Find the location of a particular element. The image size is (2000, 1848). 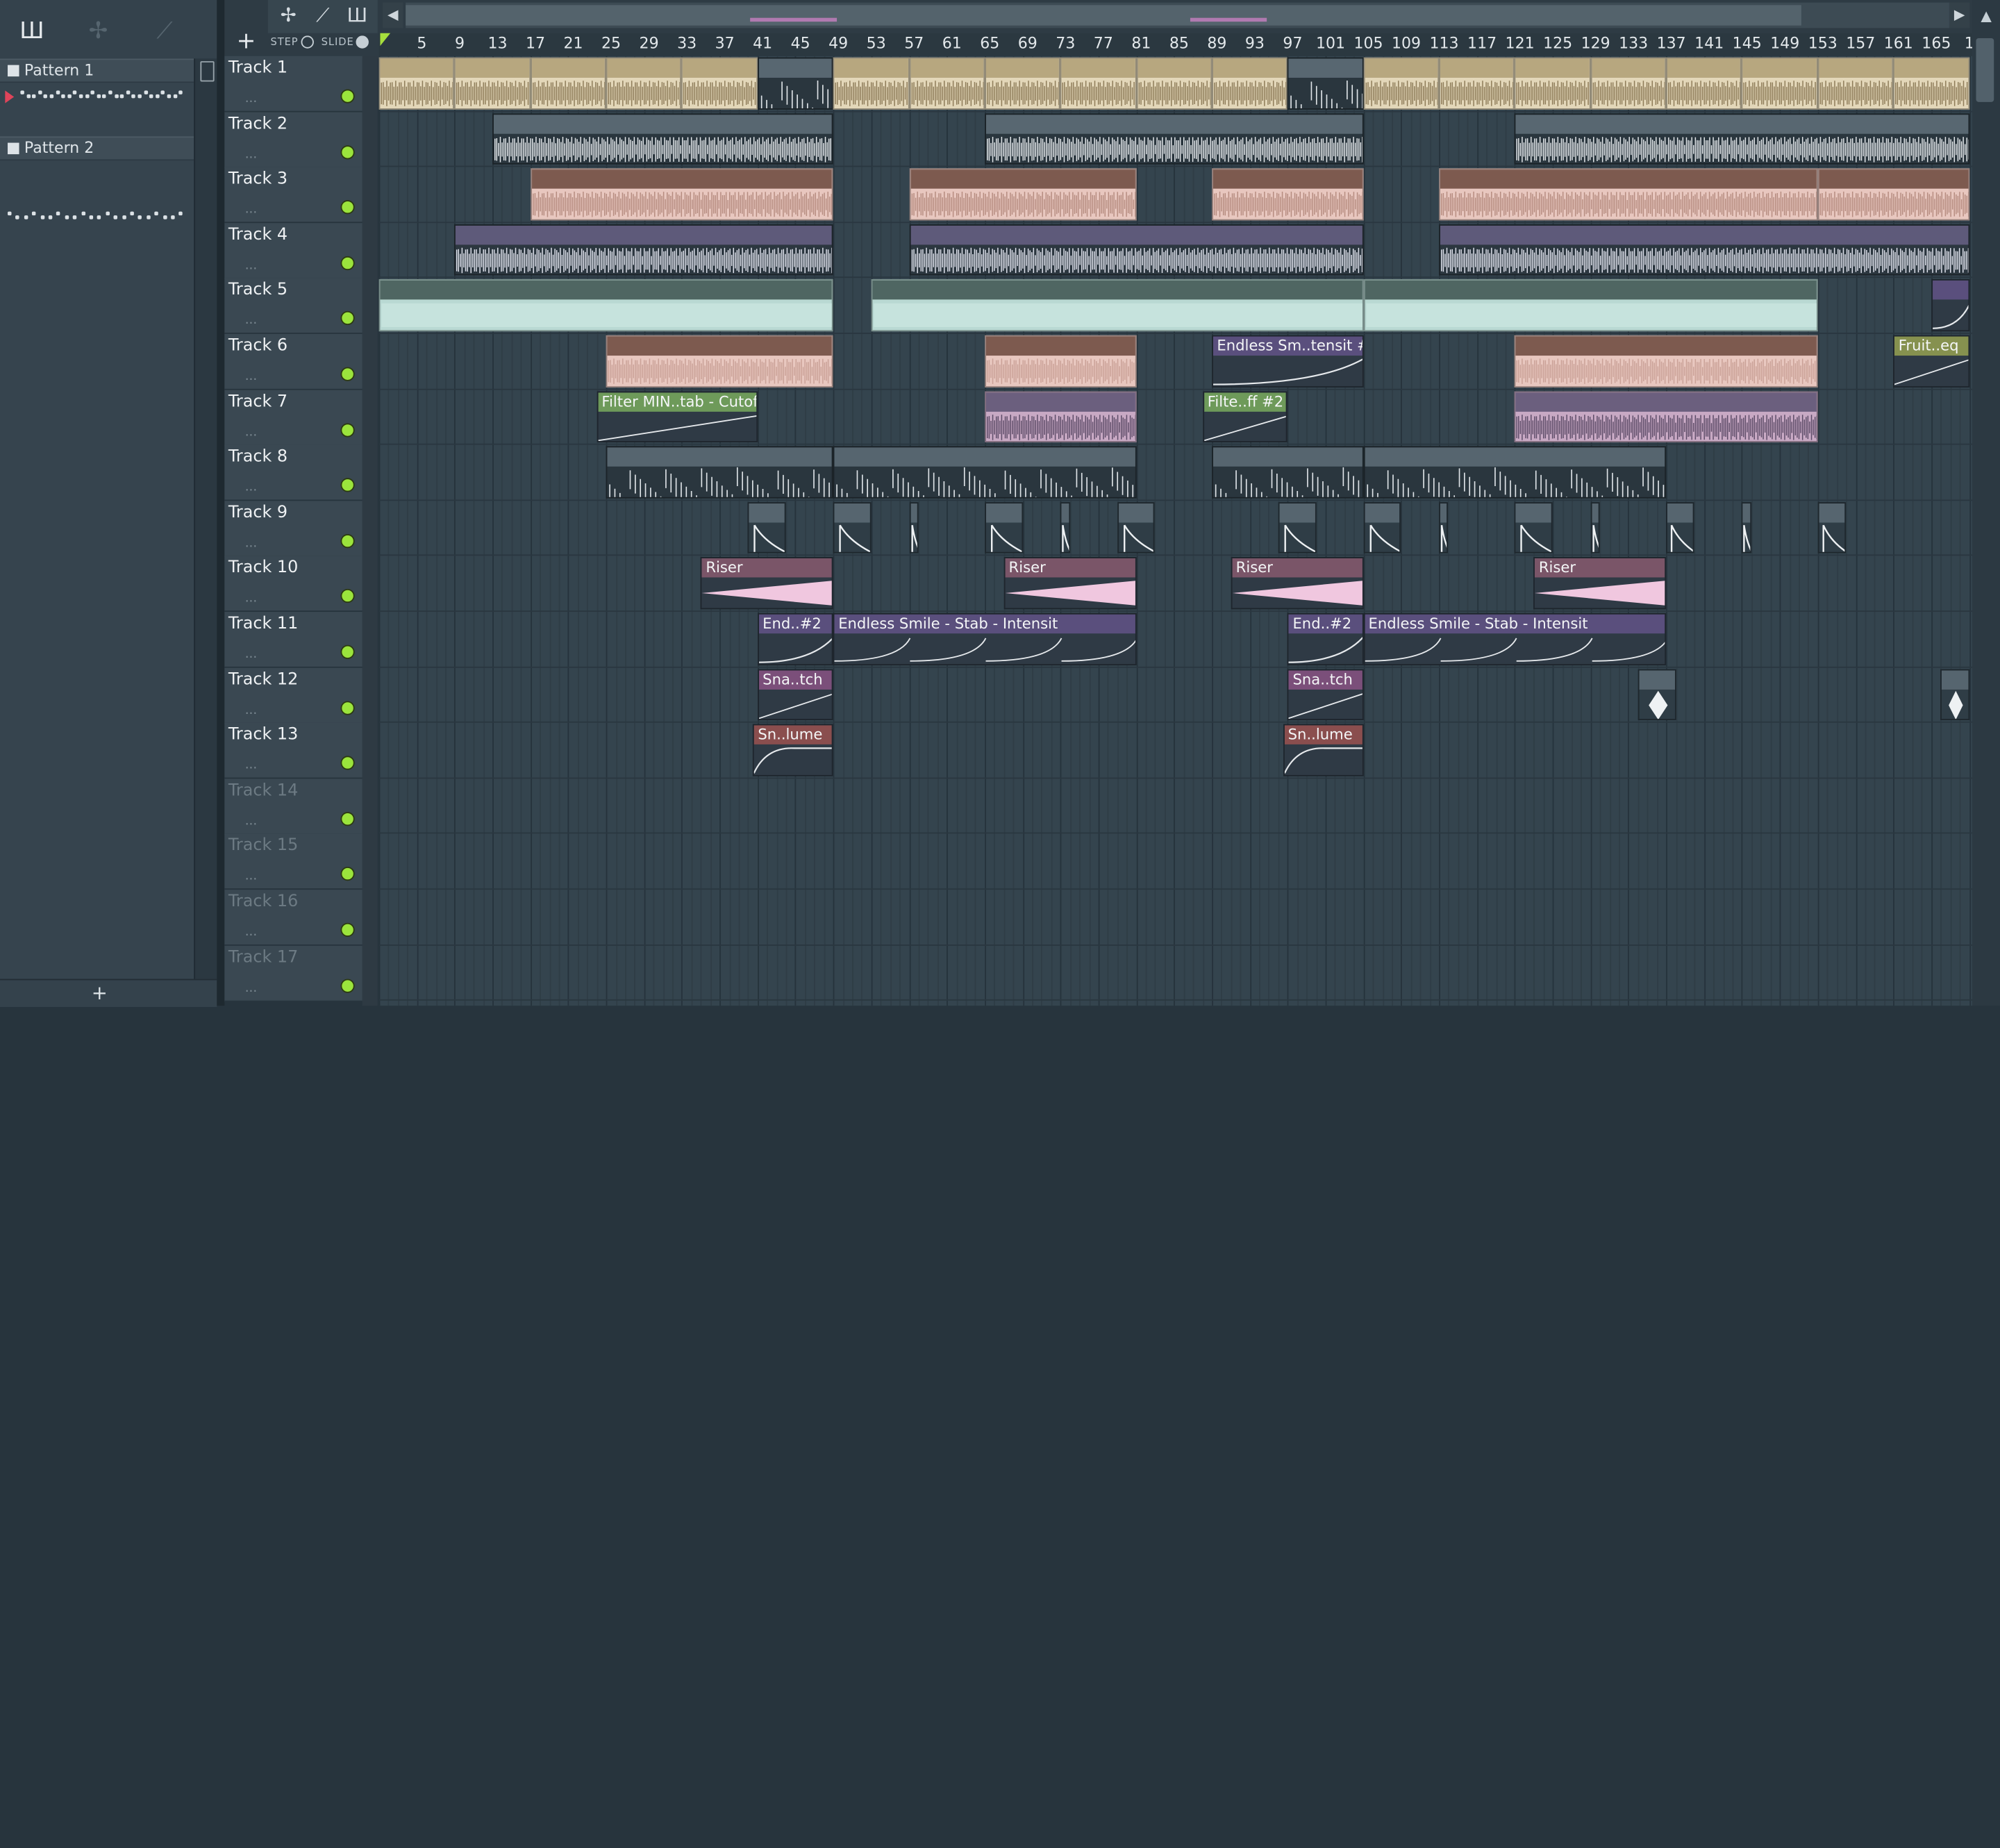

piano-tool-icon: Ш is located at coordinates (357, 15).